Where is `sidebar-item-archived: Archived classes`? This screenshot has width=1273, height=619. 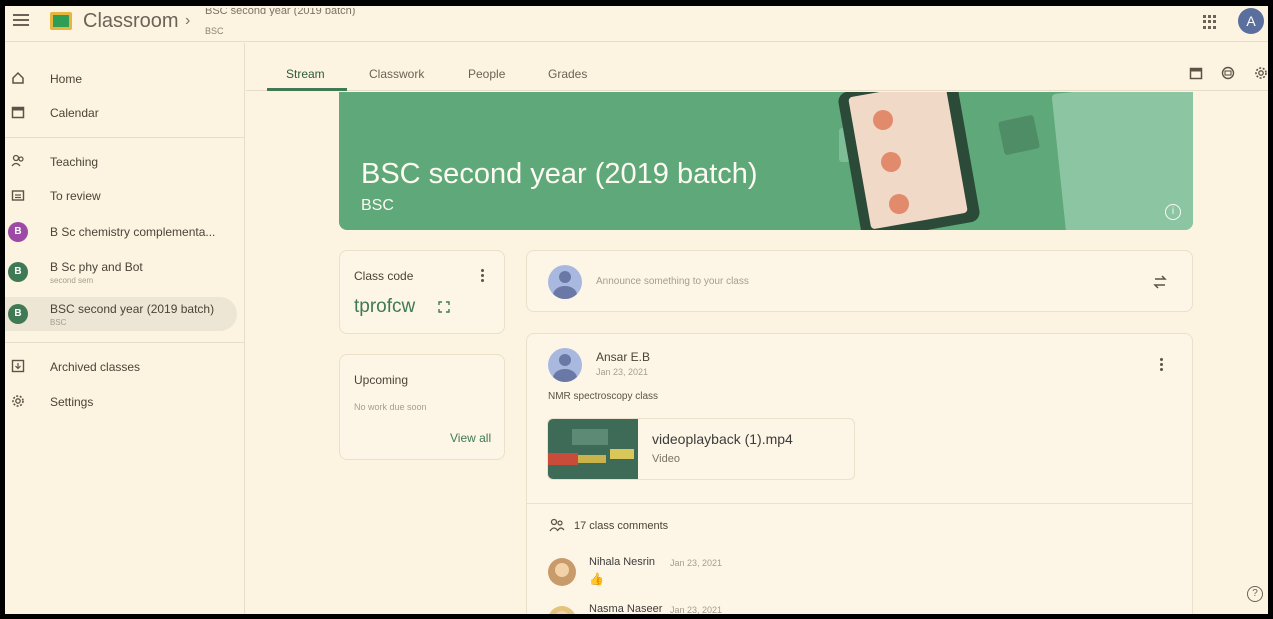 sidebar-item-archived: Archived classes is located at coordinates (121, 367).